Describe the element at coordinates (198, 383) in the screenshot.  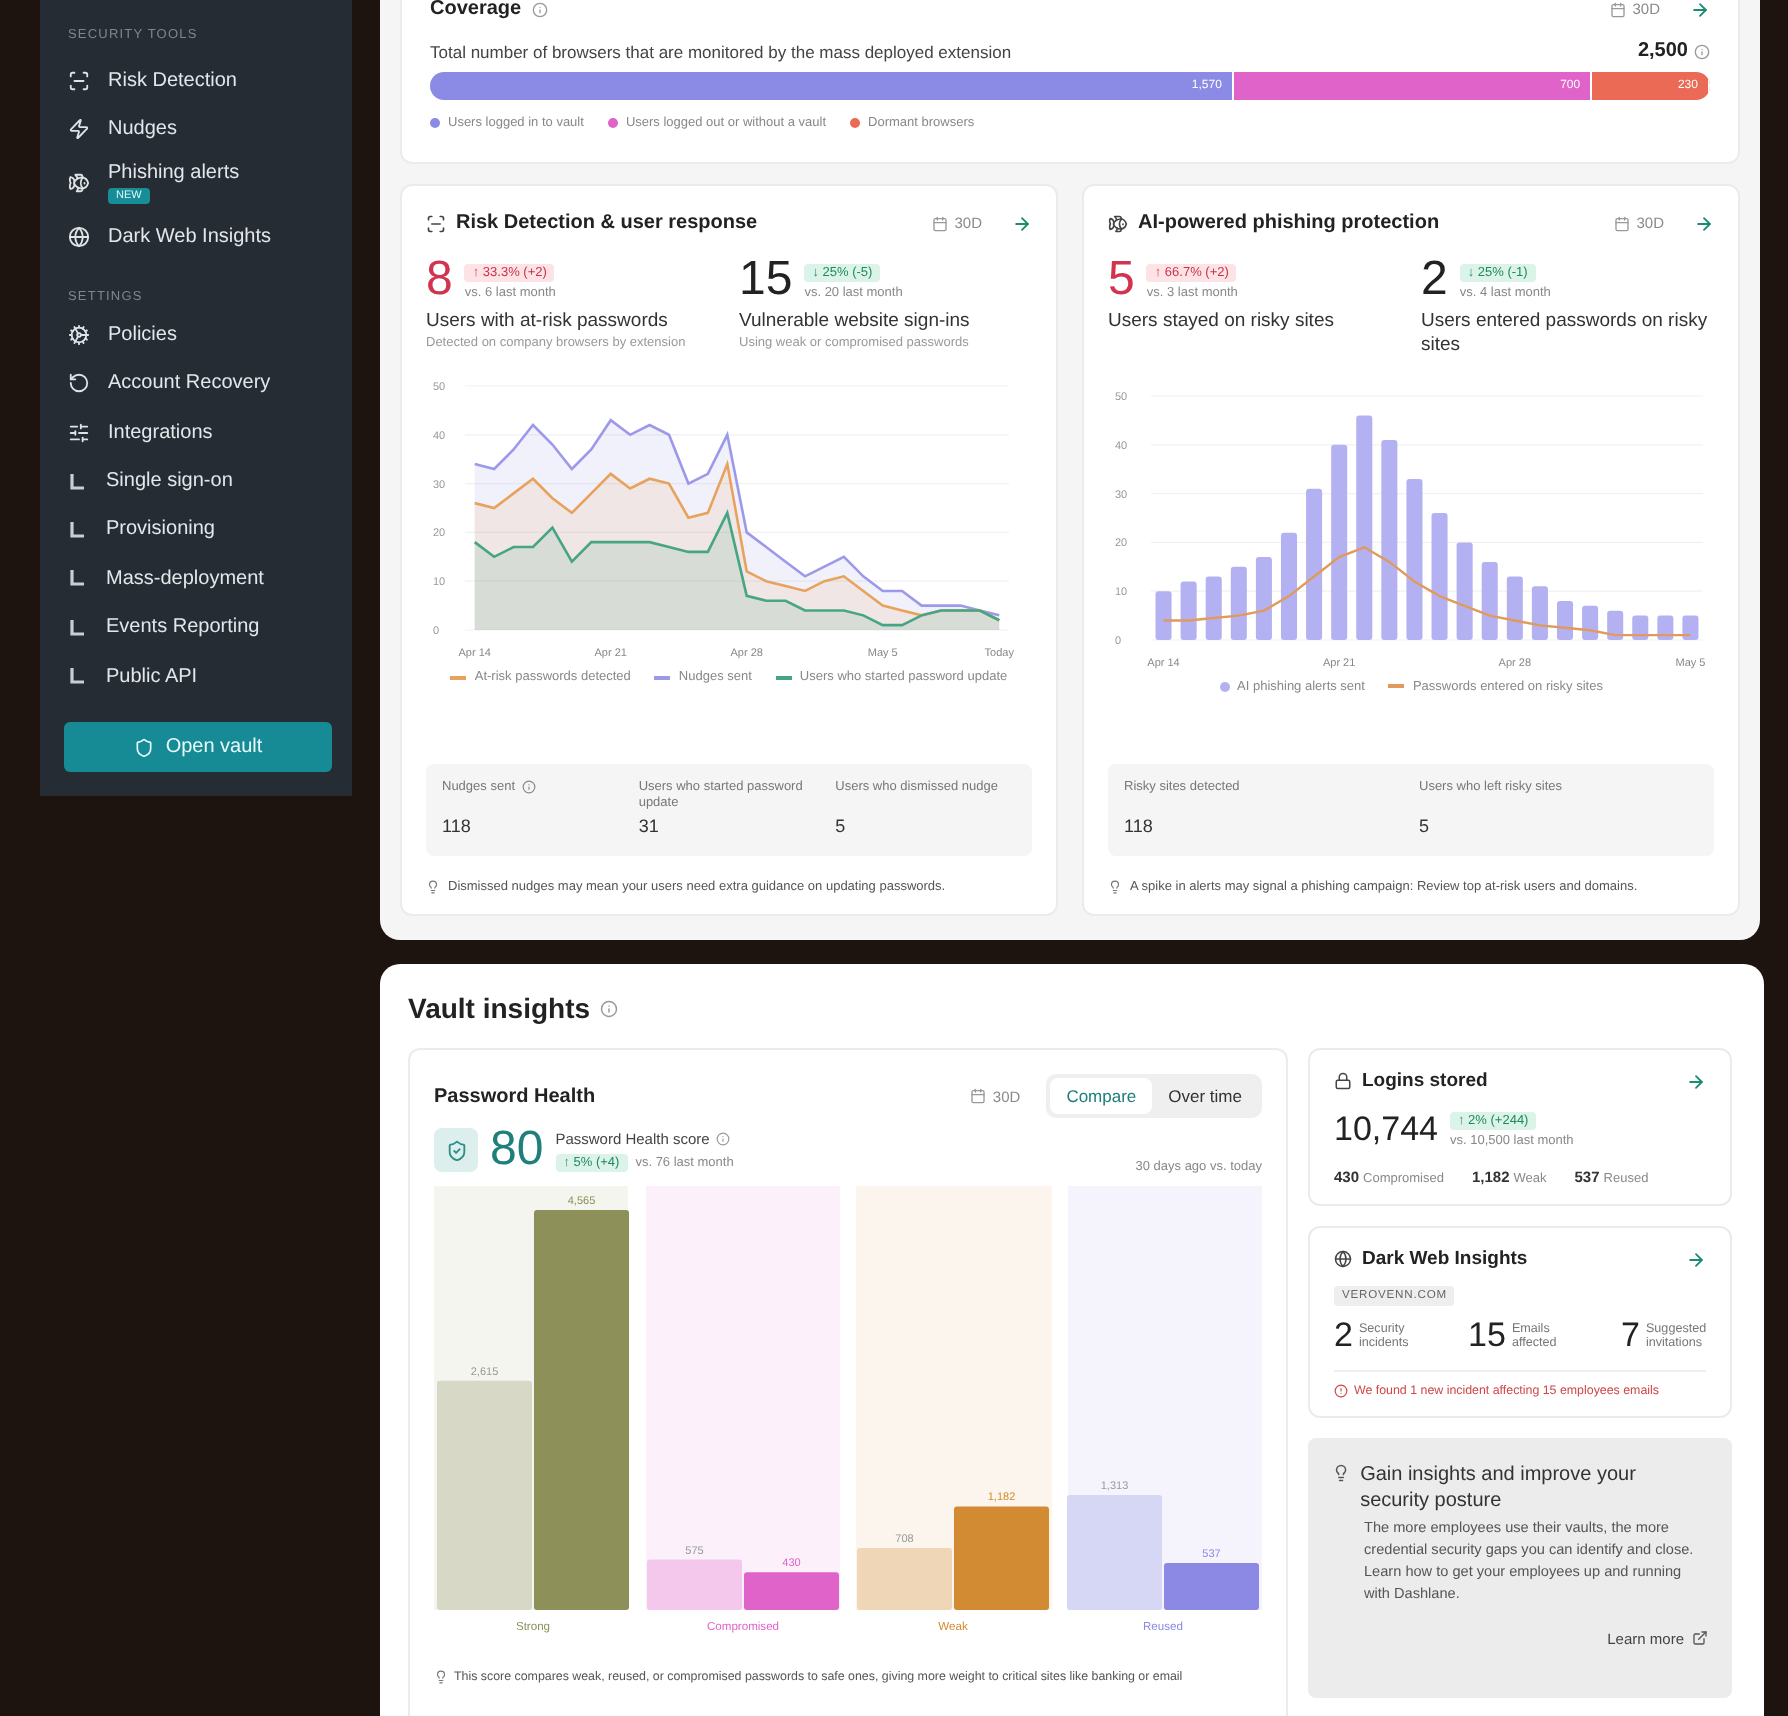
I see `nav-item: Account Recovery` at that location.